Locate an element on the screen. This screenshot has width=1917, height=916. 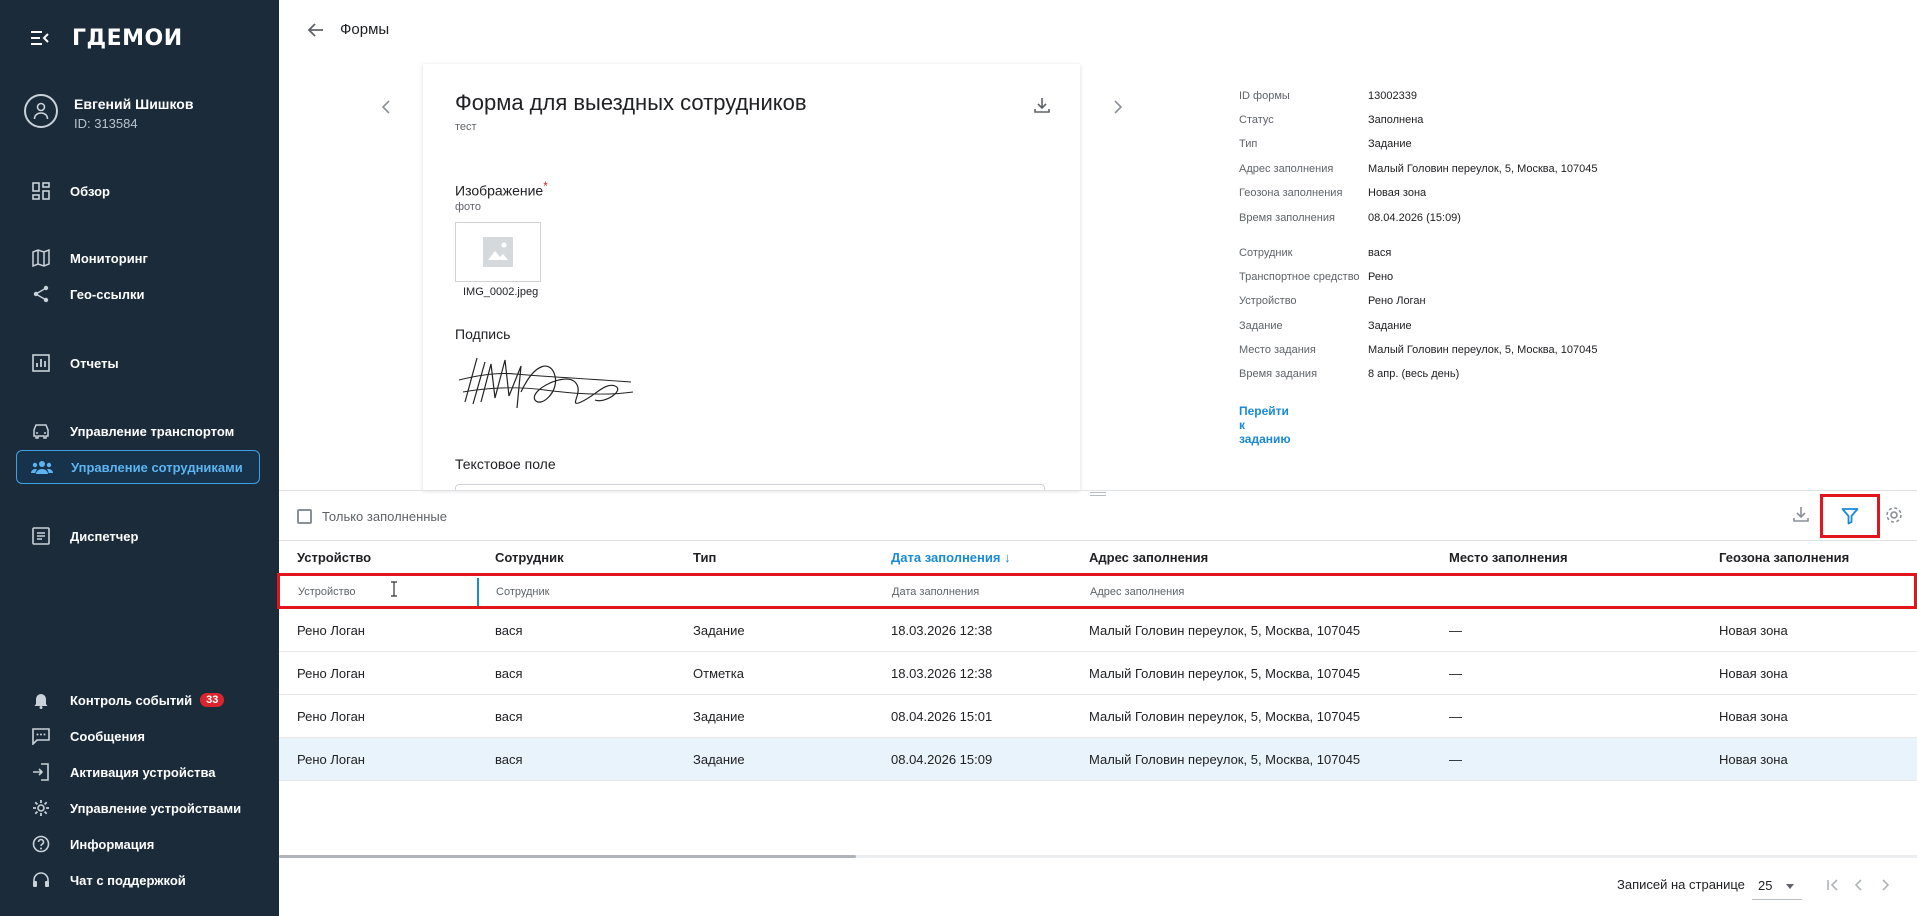
bell-icon is located at coordinates (41, 700).